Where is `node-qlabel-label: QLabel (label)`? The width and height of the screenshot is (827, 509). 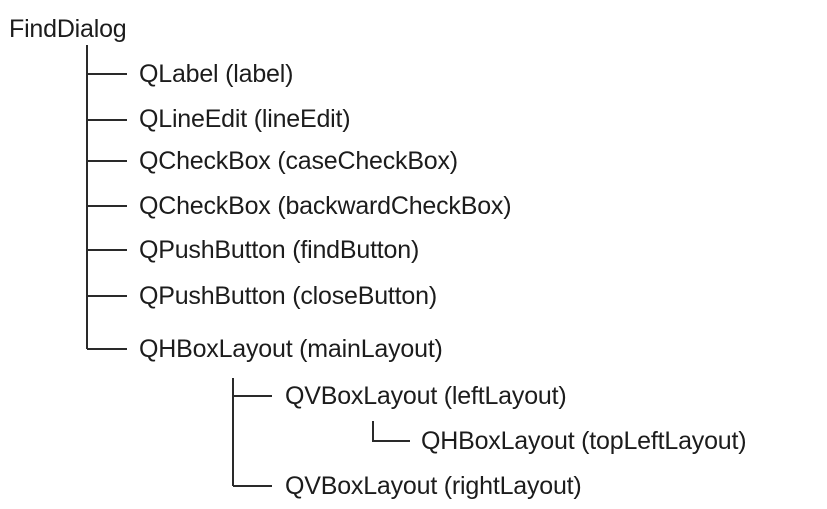
node-qlabel-label: QLabel (label) is located at coordinates (216, 74).